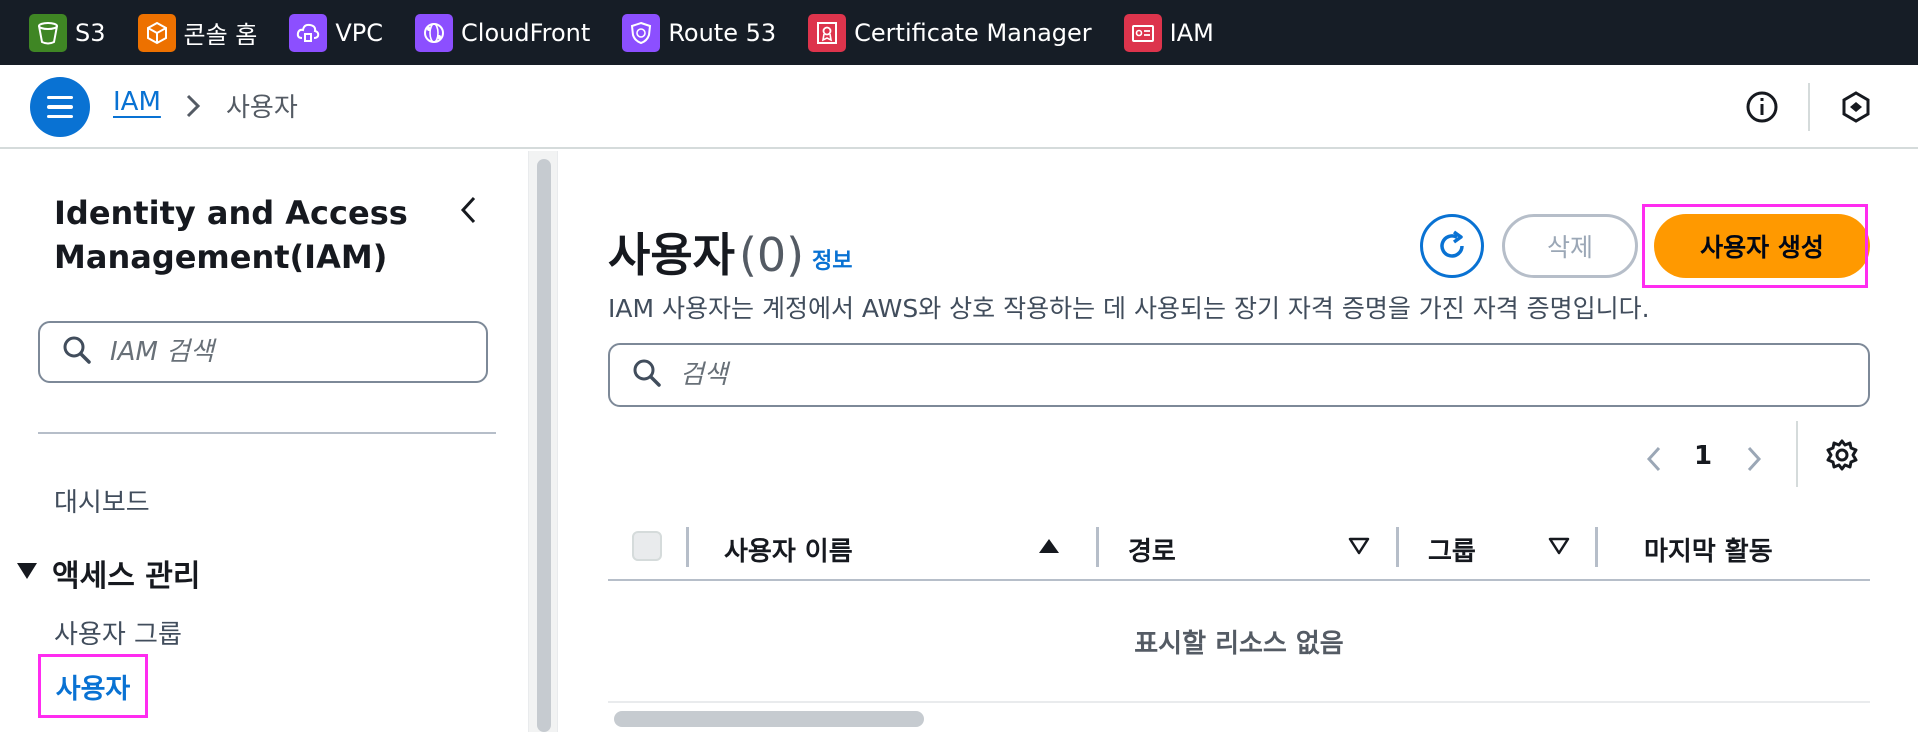 The height and width of the screenshot is (732, 1918). What do you see at coordinates (278, 352) in the screenshot?
I see `nav-search-input` at bounding box center [278, 352].